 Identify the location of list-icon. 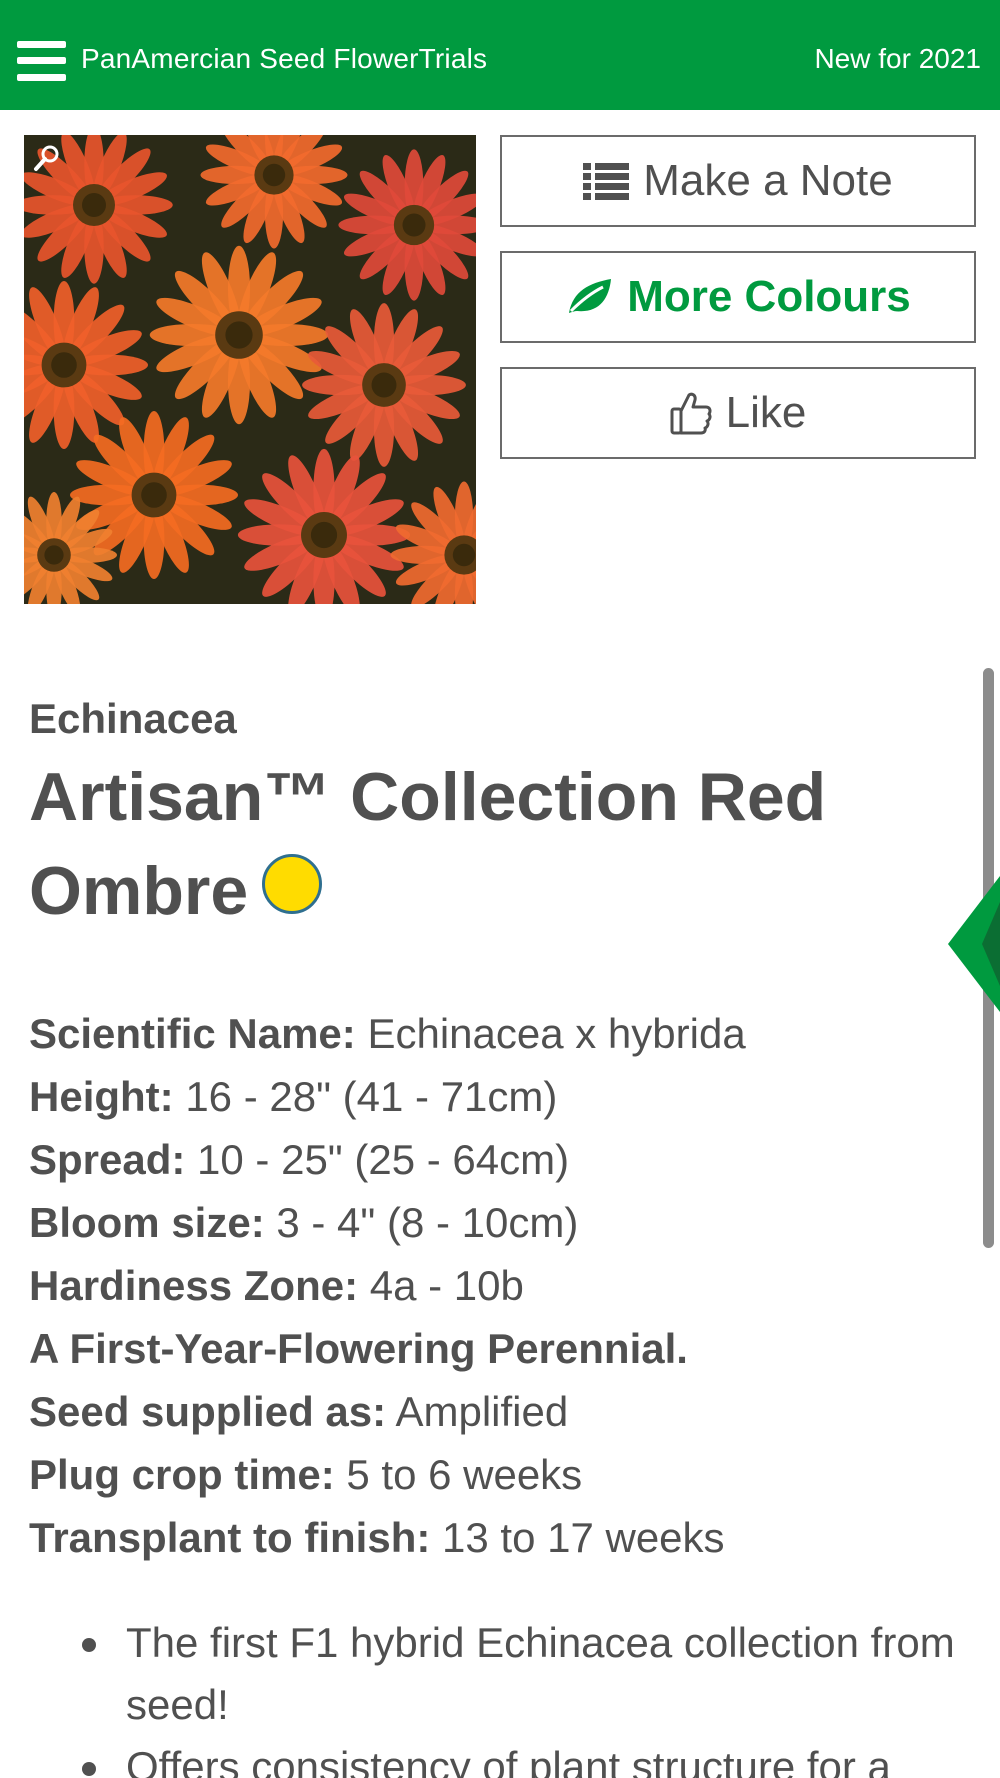
(606, 181).